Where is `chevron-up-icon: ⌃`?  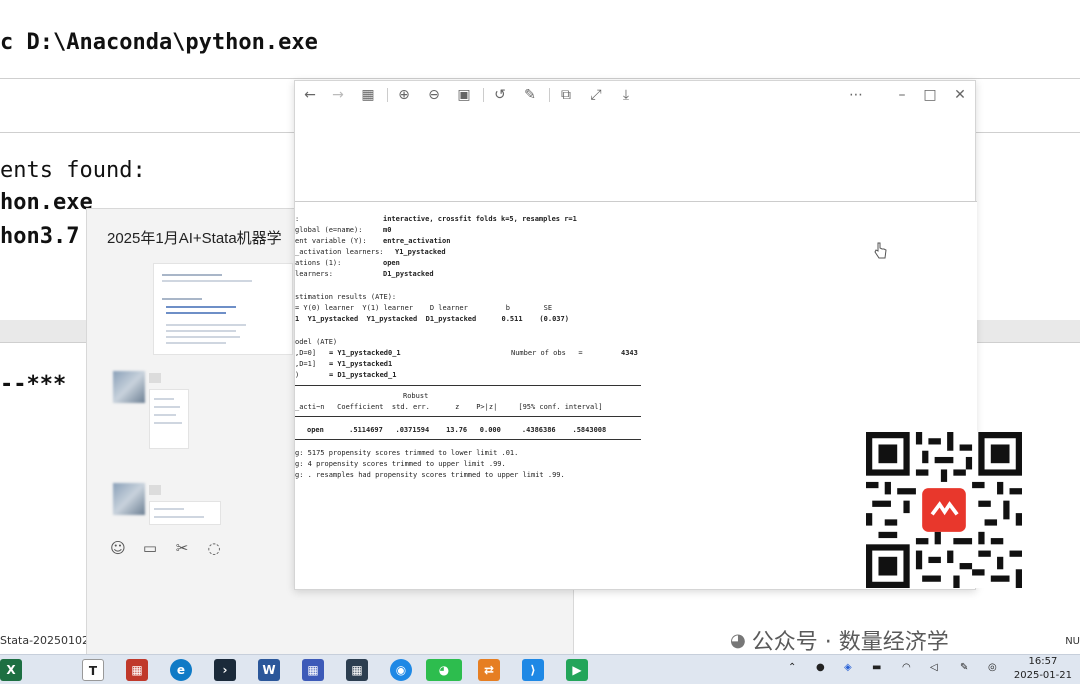 chevron-up-icon: ⌃ is located at coordinates (792, 673).